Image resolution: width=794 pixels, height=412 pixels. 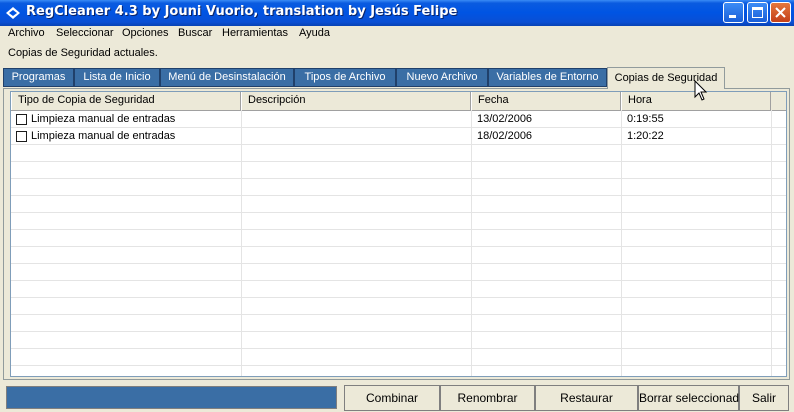 What do you see at coordinates (195, 33) in the screenshot?
I see `menu-buscar: Buscar` at bounding box center [195, 33].